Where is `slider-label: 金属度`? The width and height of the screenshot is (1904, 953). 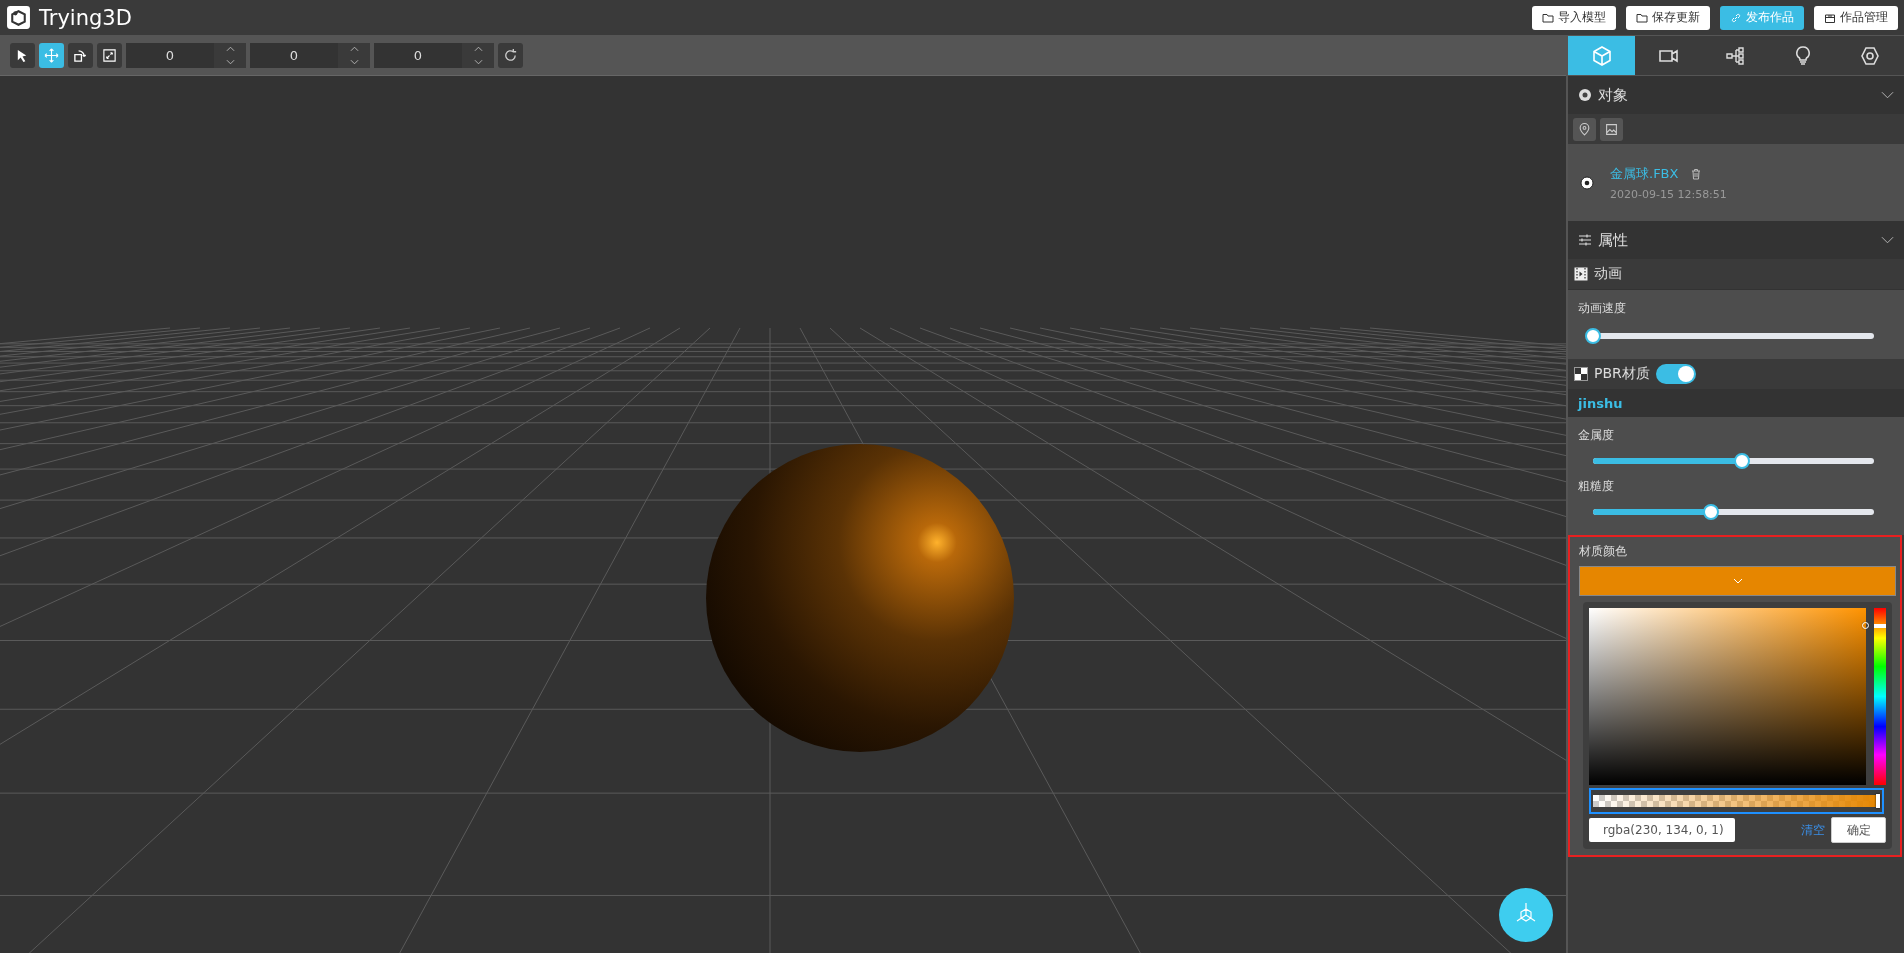
slider-label: 金属度 is located at coordinates (1596, 435).